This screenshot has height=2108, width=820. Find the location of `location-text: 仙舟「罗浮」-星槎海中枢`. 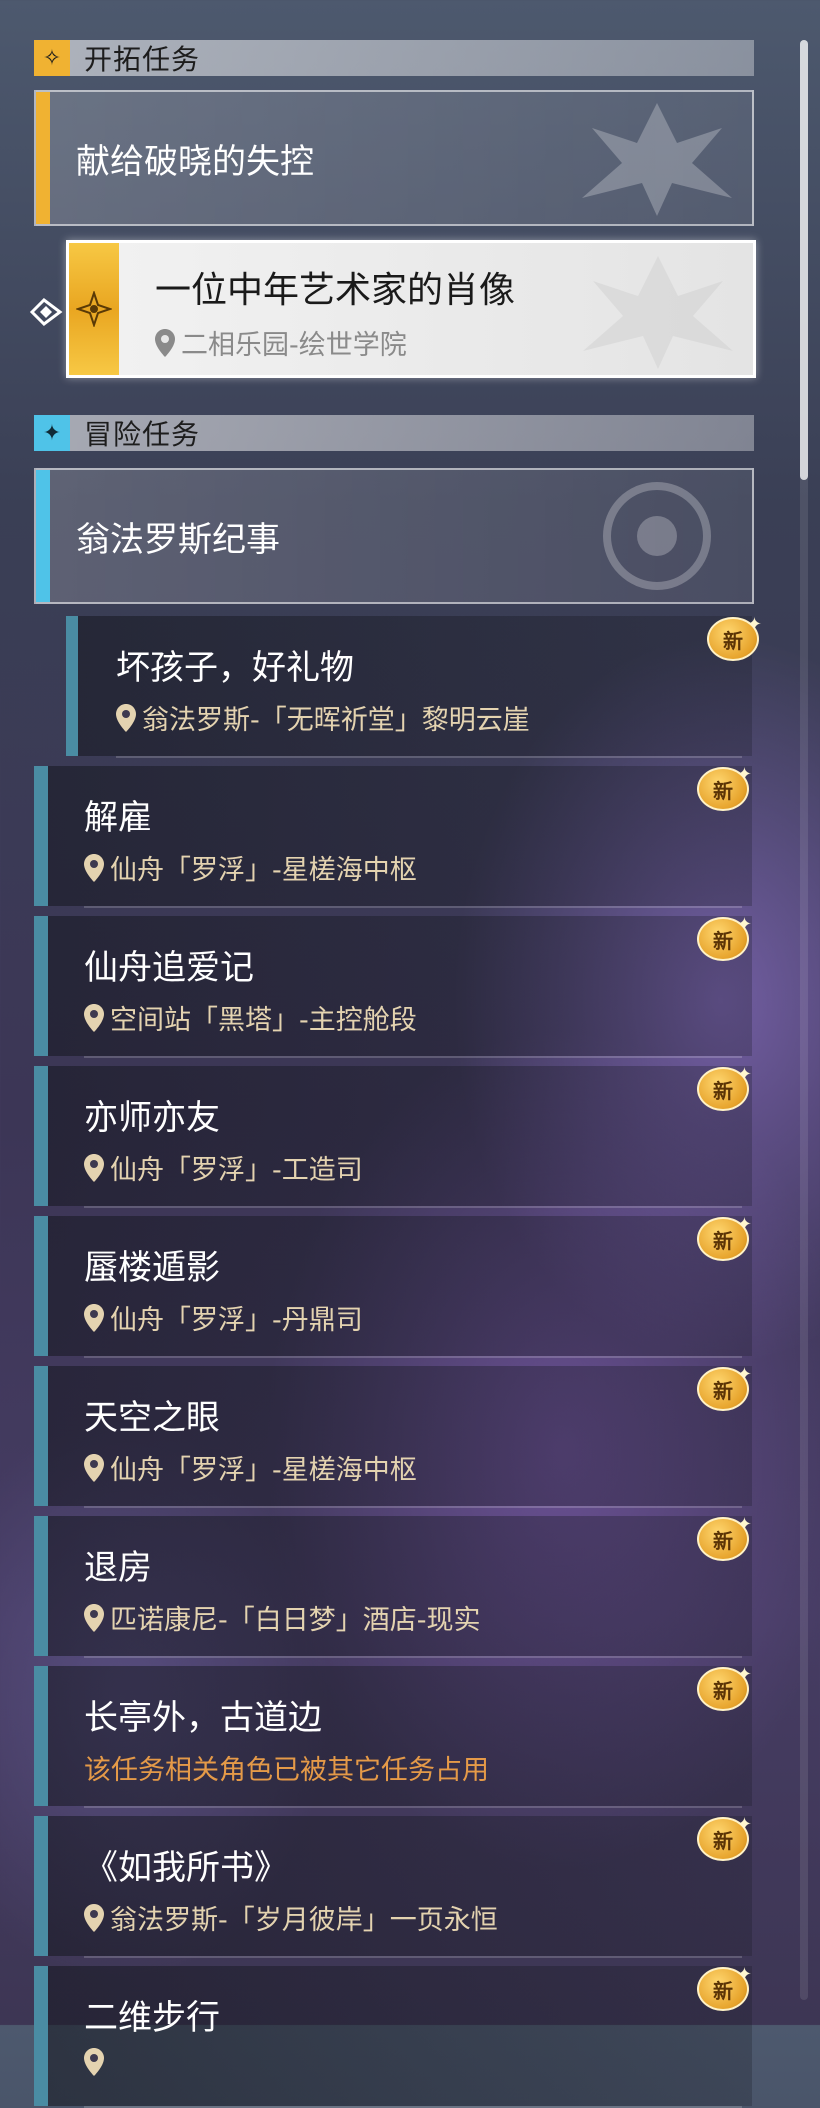

location-text: 仙舟「罗浮」-星槎海中枢 is located at coordinates (263, 1470).